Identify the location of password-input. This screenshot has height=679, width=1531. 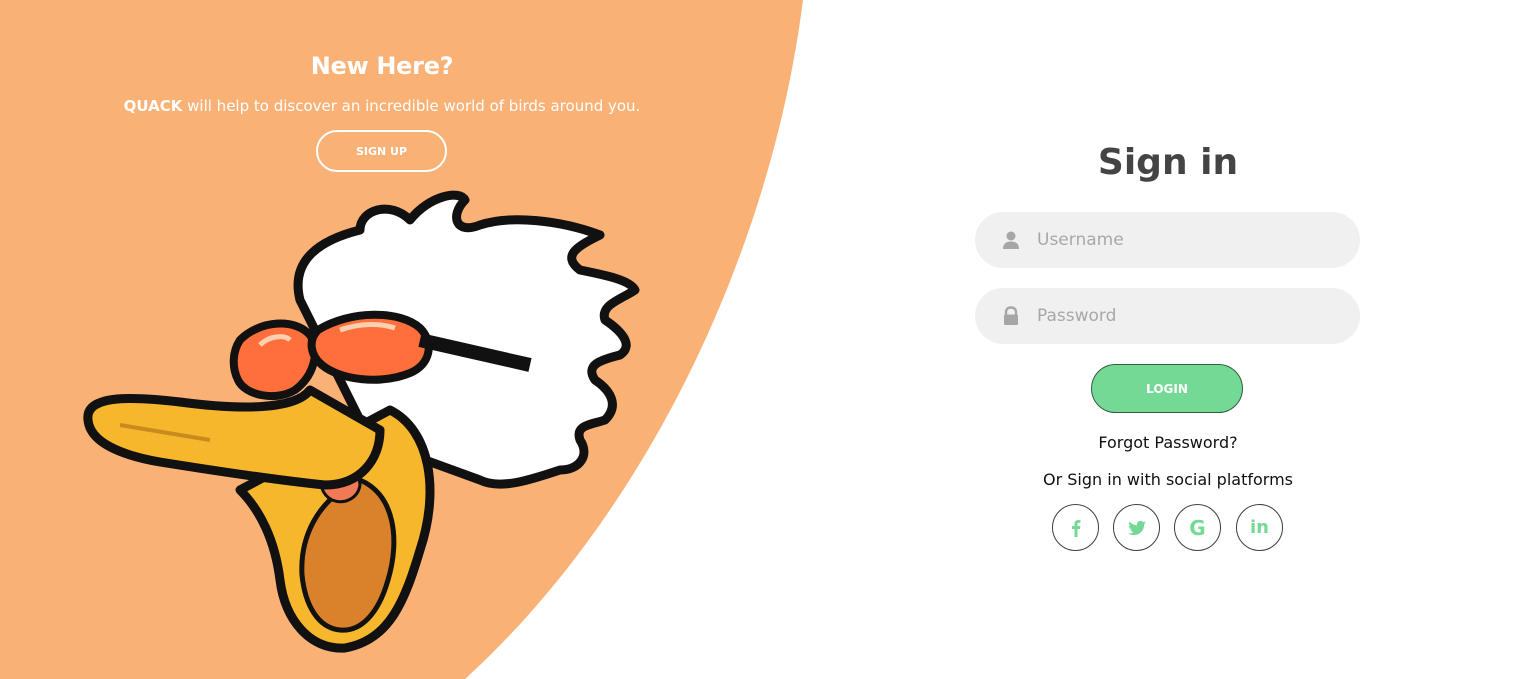
(1187, 316).